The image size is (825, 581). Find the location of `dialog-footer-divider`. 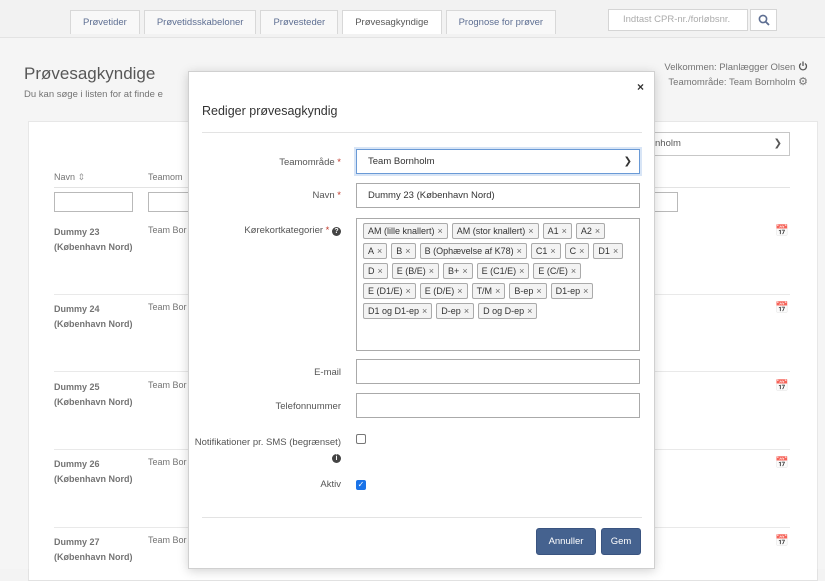

dialog-footer-divider is located at coordinates (422, 517).